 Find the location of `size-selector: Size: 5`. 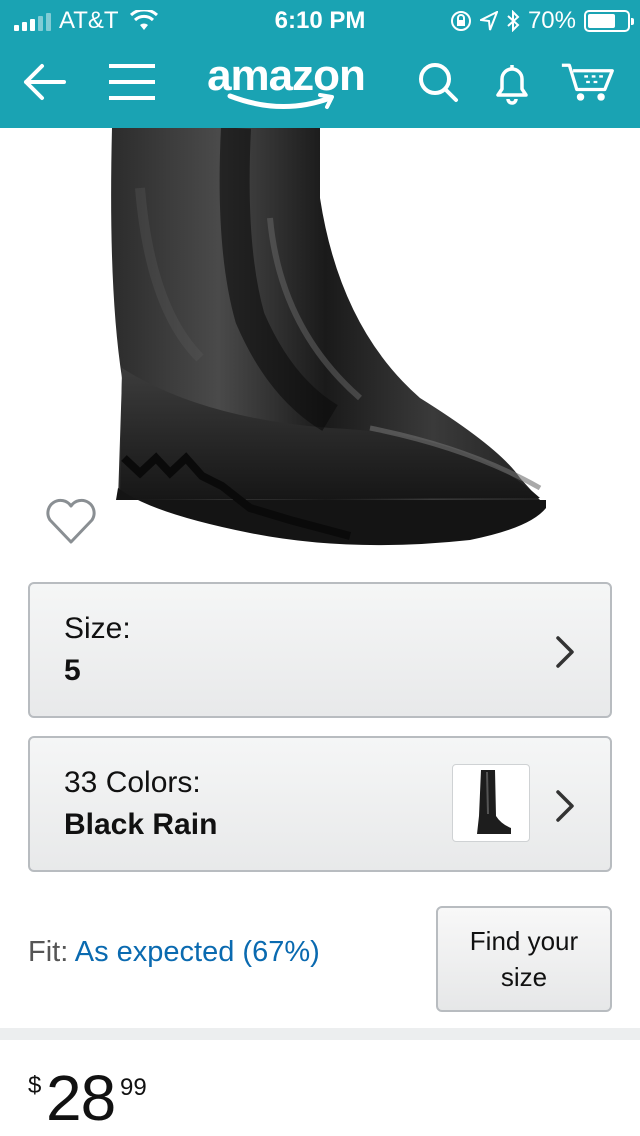

size-selector: Size: 5 is located at coordinates (320, 650).